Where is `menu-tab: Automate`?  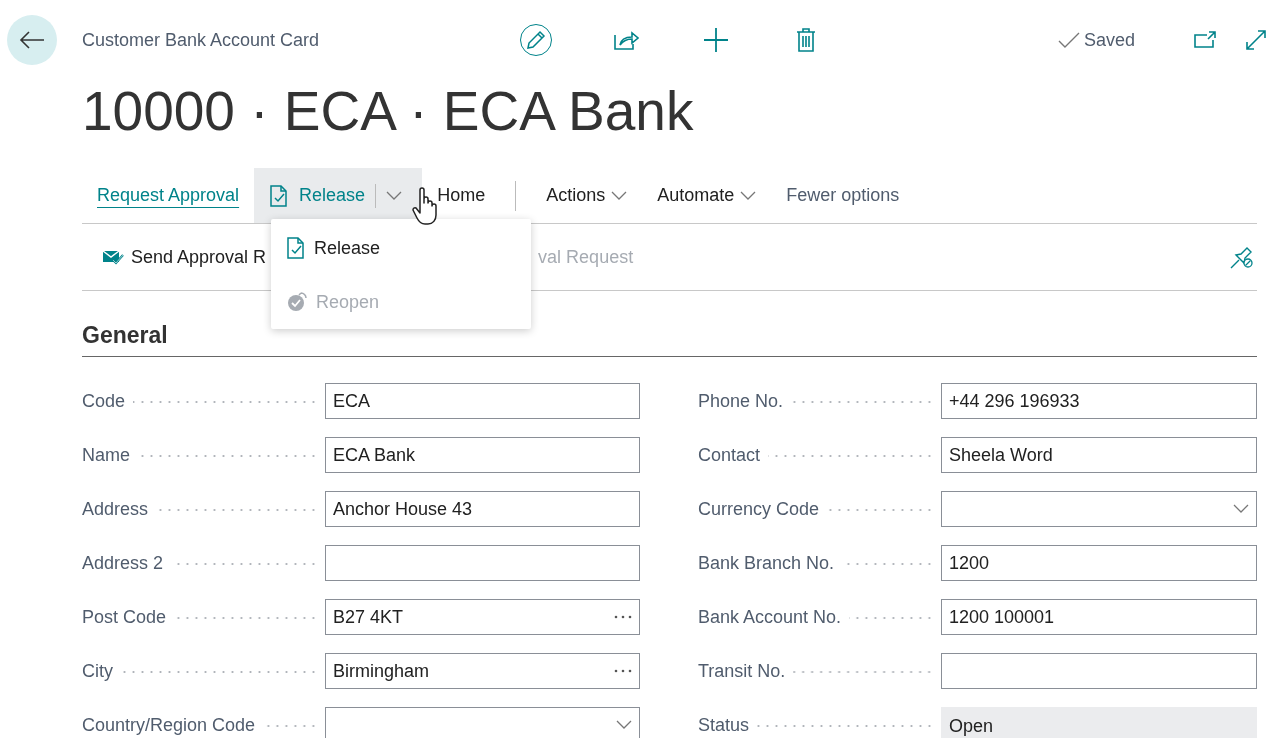
menu-tab: Automate is located at coordinates (707, 195).